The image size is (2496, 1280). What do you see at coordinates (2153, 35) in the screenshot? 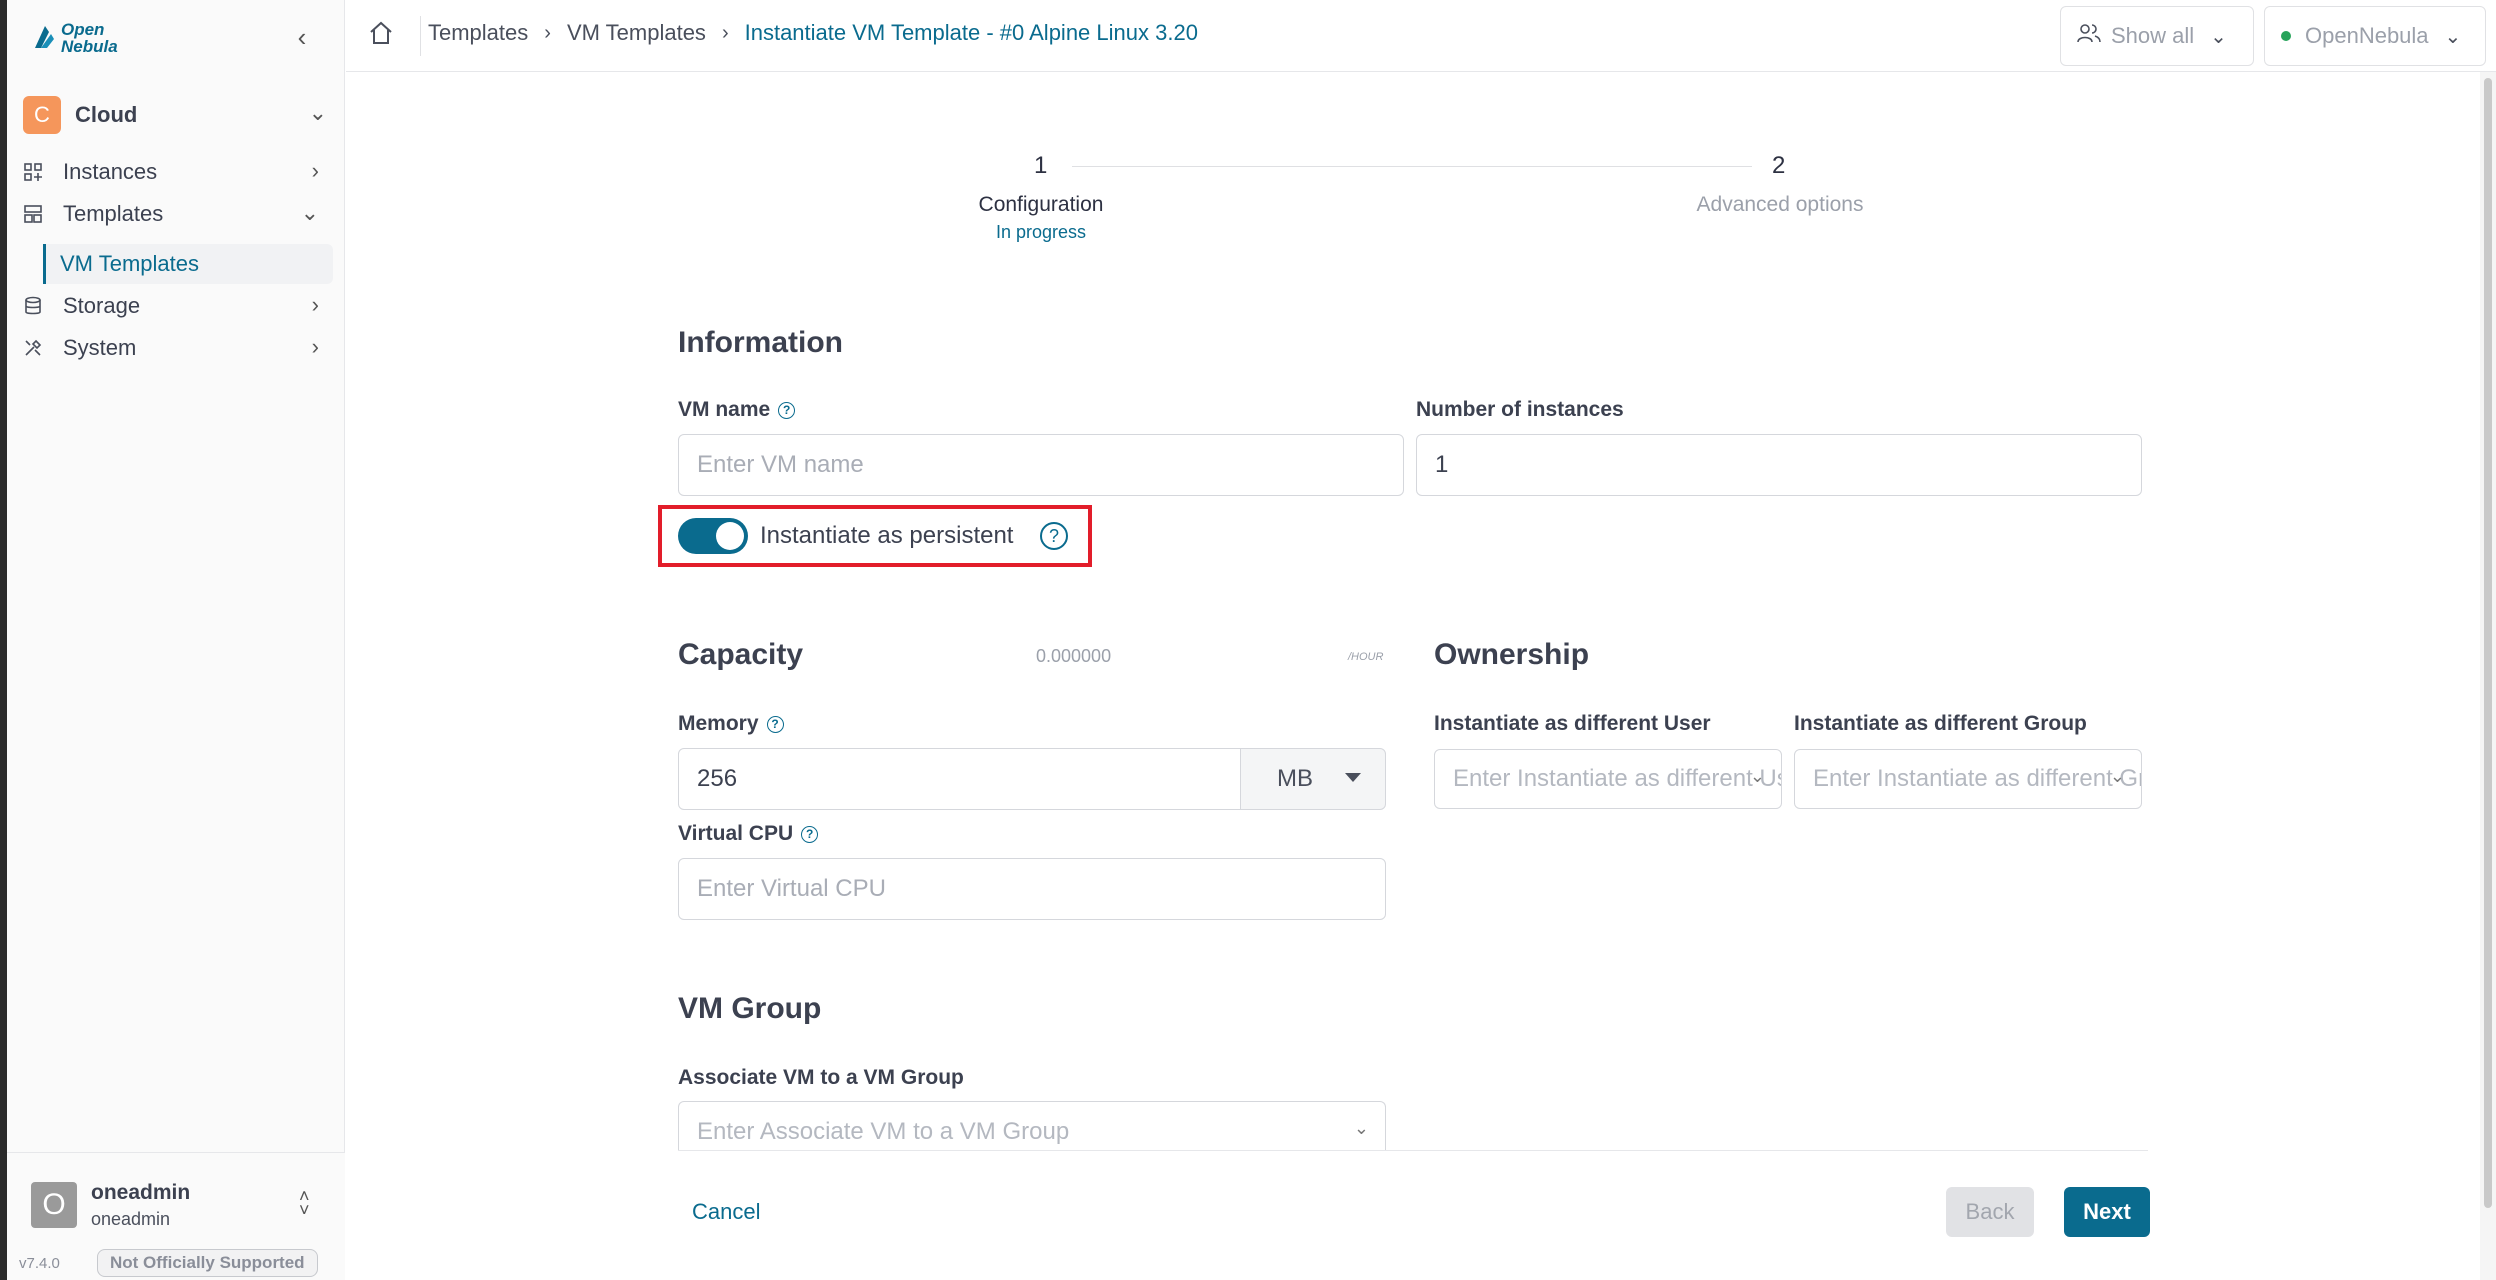
I see `filter-label: Show all` at bounding box center [2153, 35].